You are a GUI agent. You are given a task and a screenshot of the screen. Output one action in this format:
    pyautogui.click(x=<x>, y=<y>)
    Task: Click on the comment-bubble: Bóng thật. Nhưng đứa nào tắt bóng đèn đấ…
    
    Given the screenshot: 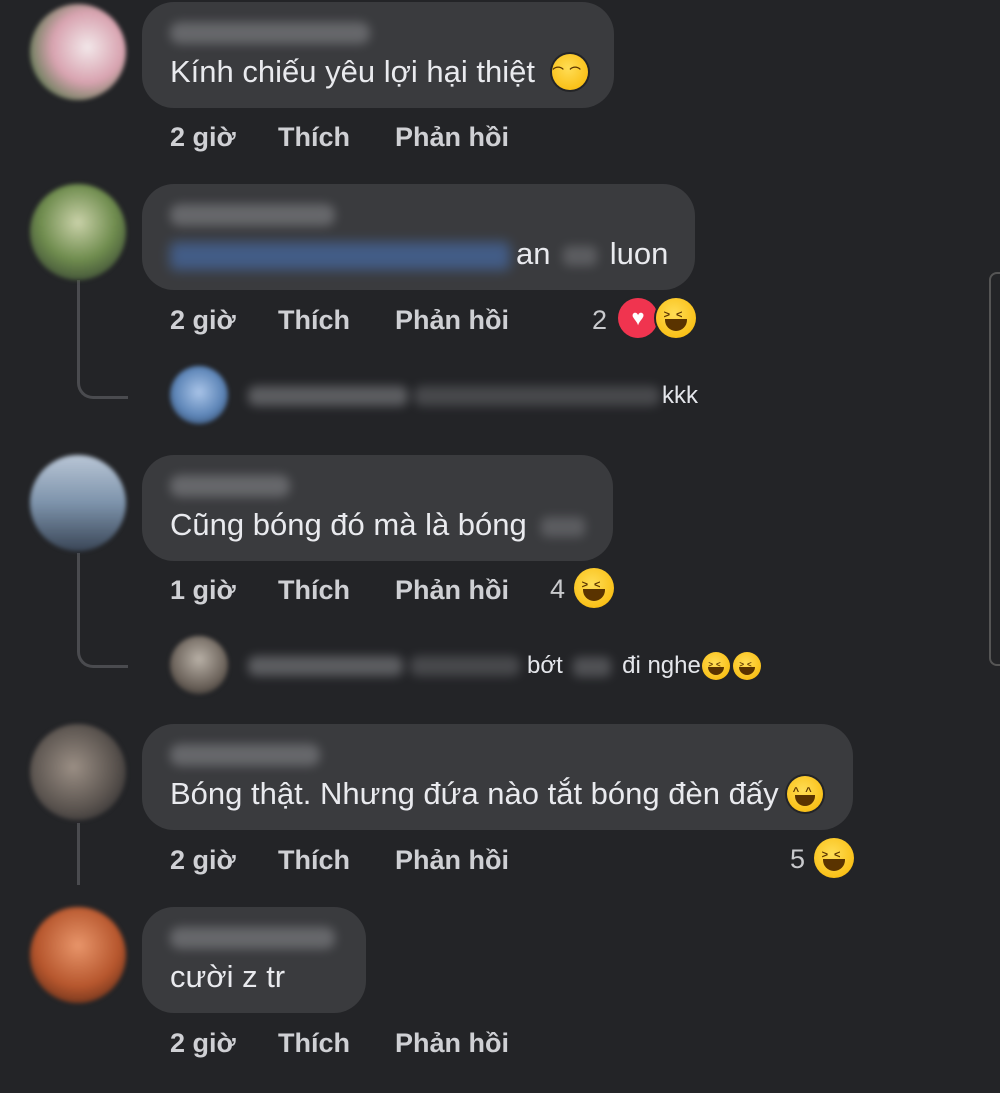 What is the action you would take?
    pyautogui.click(x=497, y=777)
    